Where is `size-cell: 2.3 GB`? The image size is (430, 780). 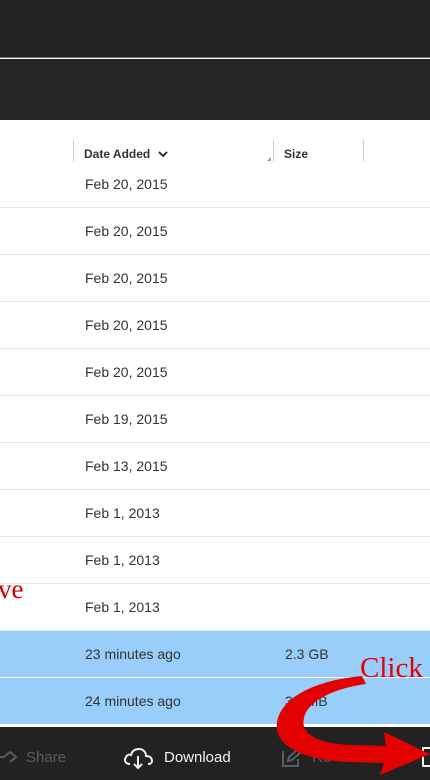
size-cell: 2.3 GB is located at coordinates (307, 654).